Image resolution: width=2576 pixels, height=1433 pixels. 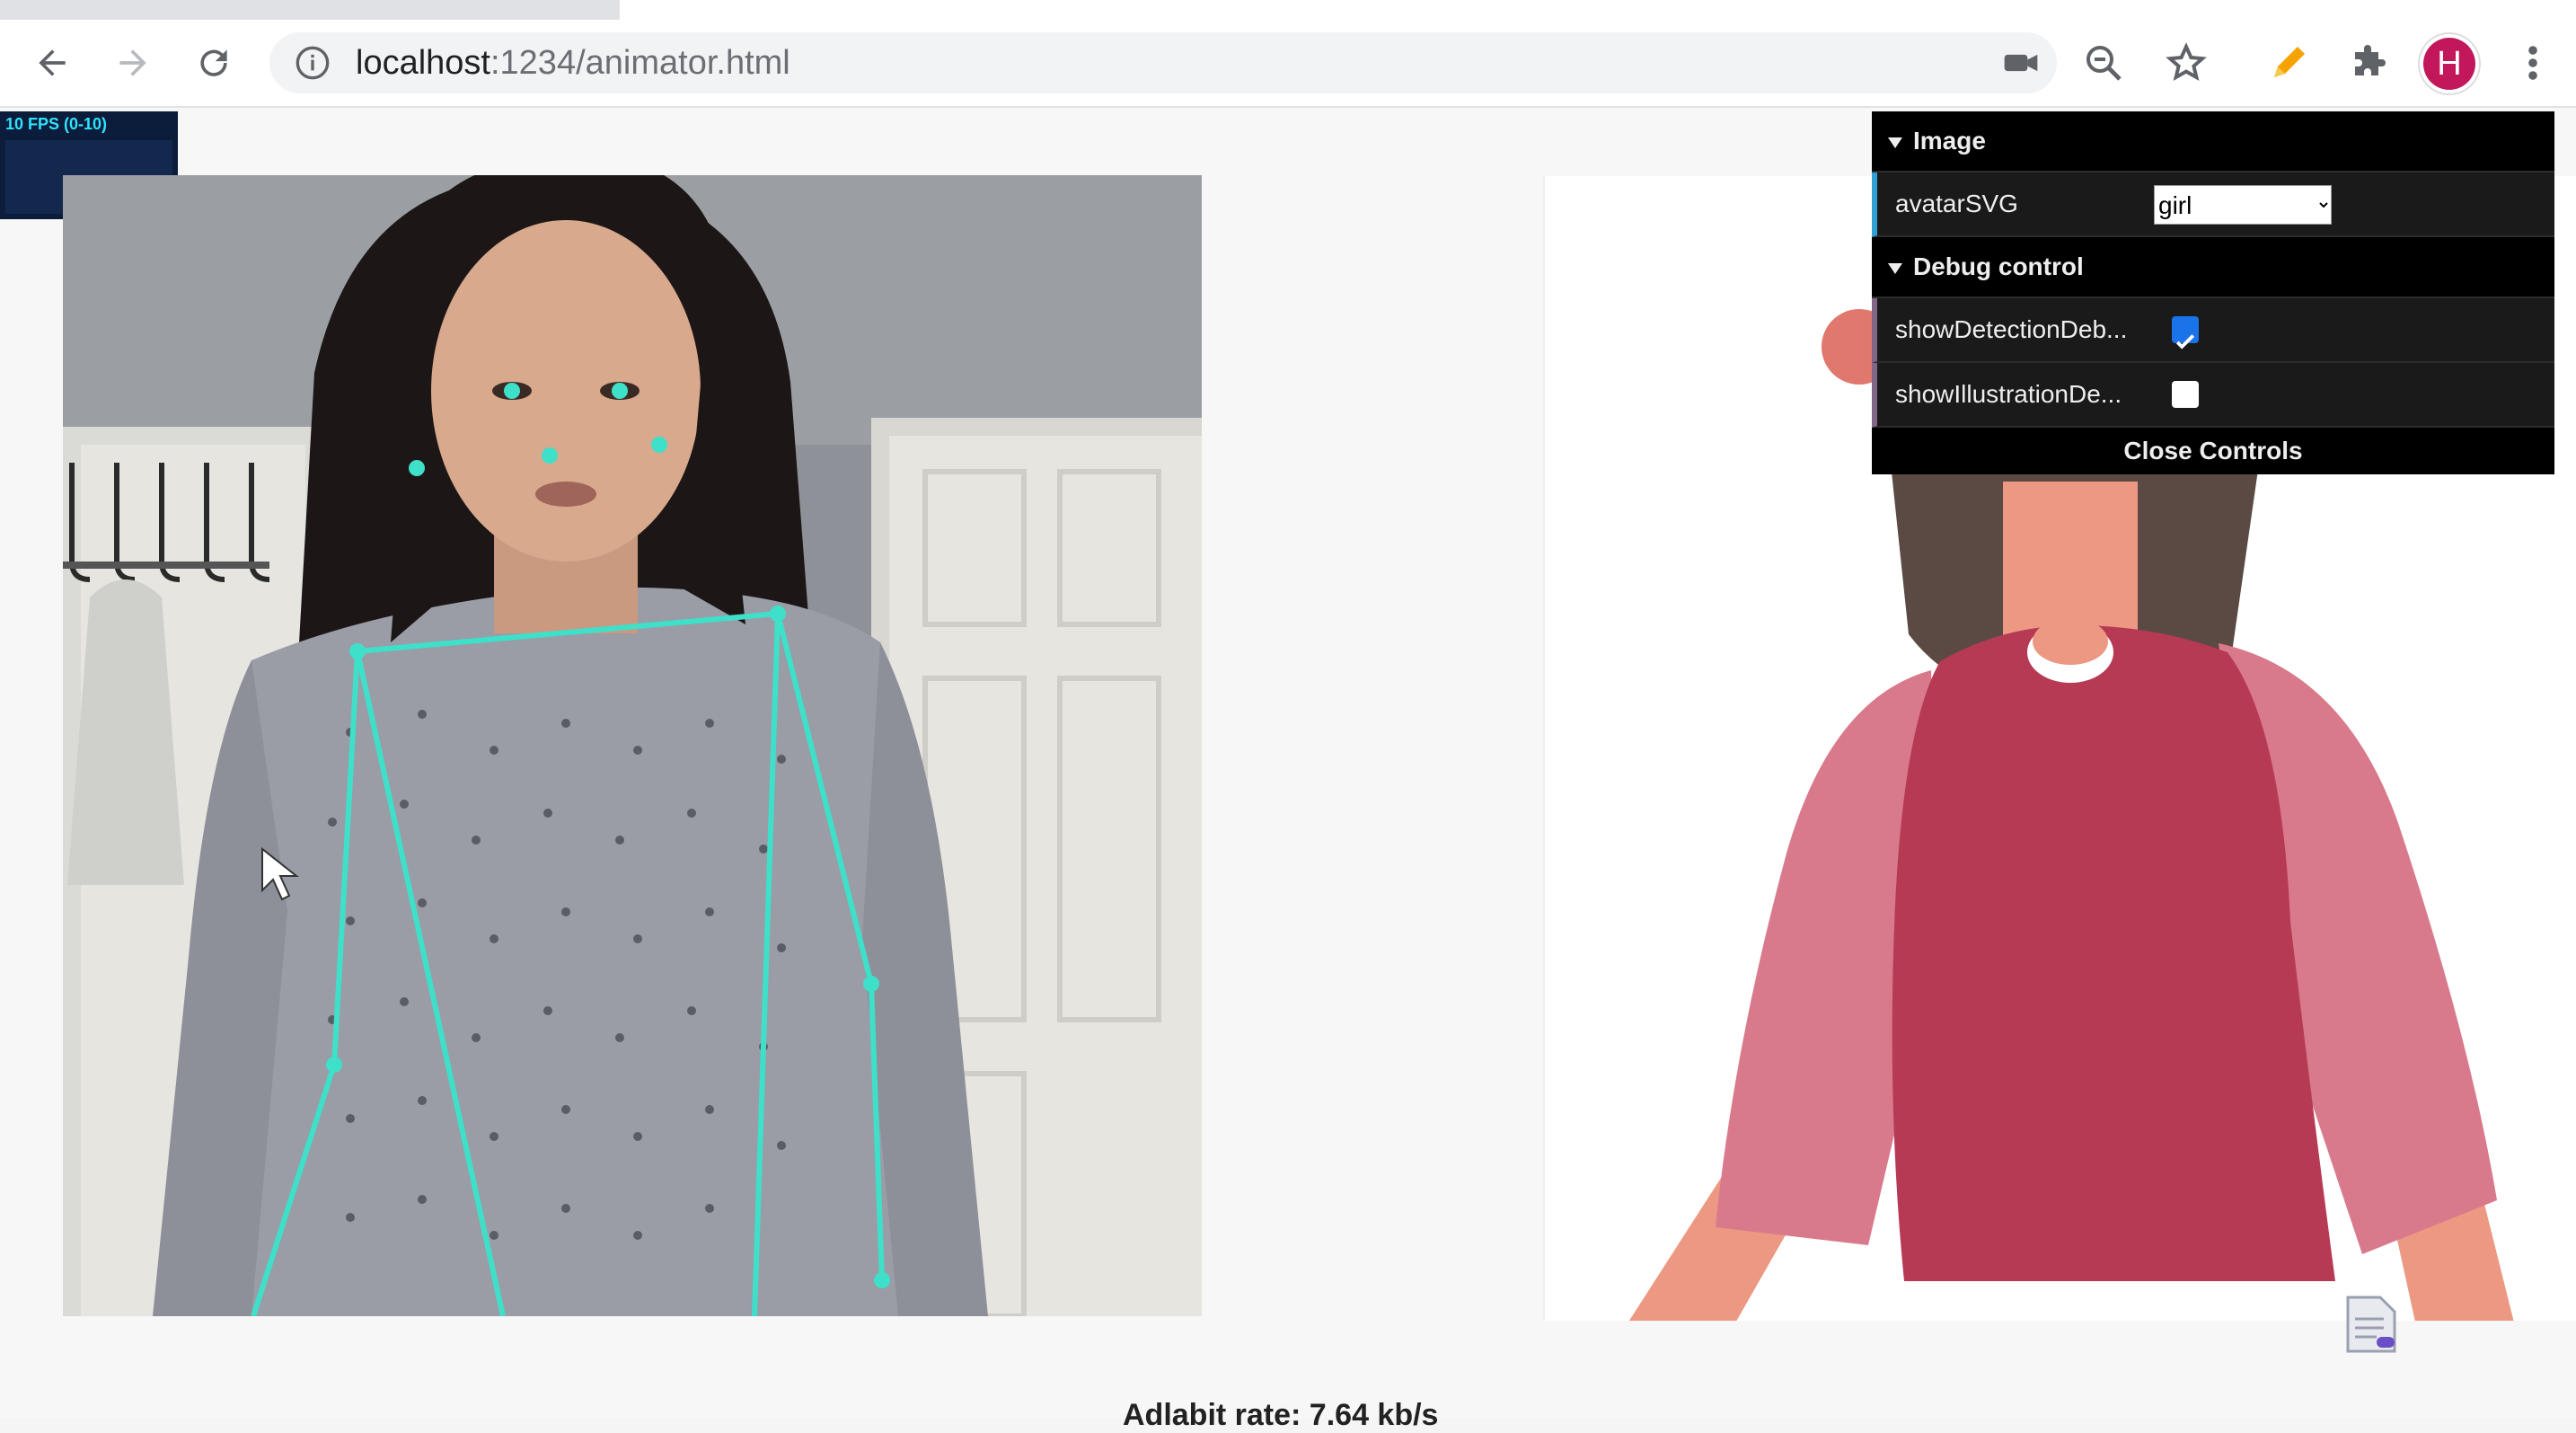 What do you see at coordinates (2021, 63) in the screenshot?
I see `camera-icon` at bounding box center [2021, 63].